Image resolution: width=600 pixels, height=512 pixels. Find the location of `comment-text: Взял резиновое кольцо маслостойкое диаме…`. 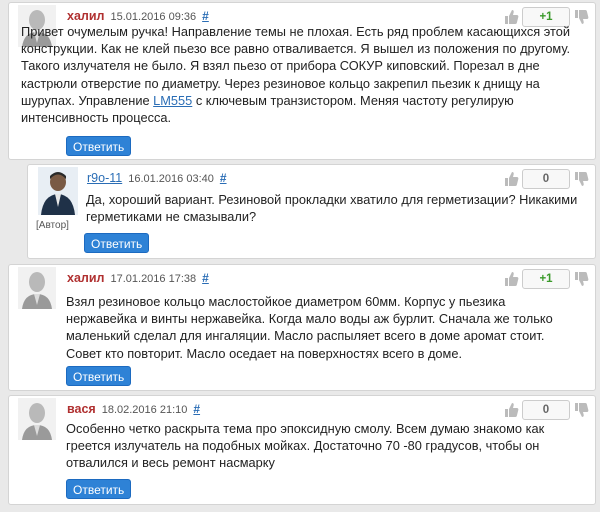

comment-text: Взял резиновое кольцо маслостойкое диаме… is located at coordinates (309, 327).